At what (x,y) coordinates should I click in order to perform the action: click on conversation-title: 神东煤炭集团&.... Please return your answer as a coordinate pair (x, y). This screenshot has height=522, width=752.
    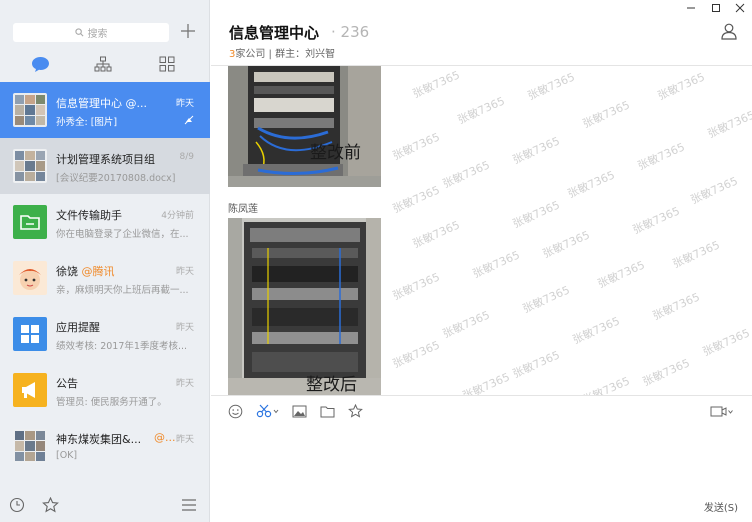
    Looking at the image, I should click on (99, 439).